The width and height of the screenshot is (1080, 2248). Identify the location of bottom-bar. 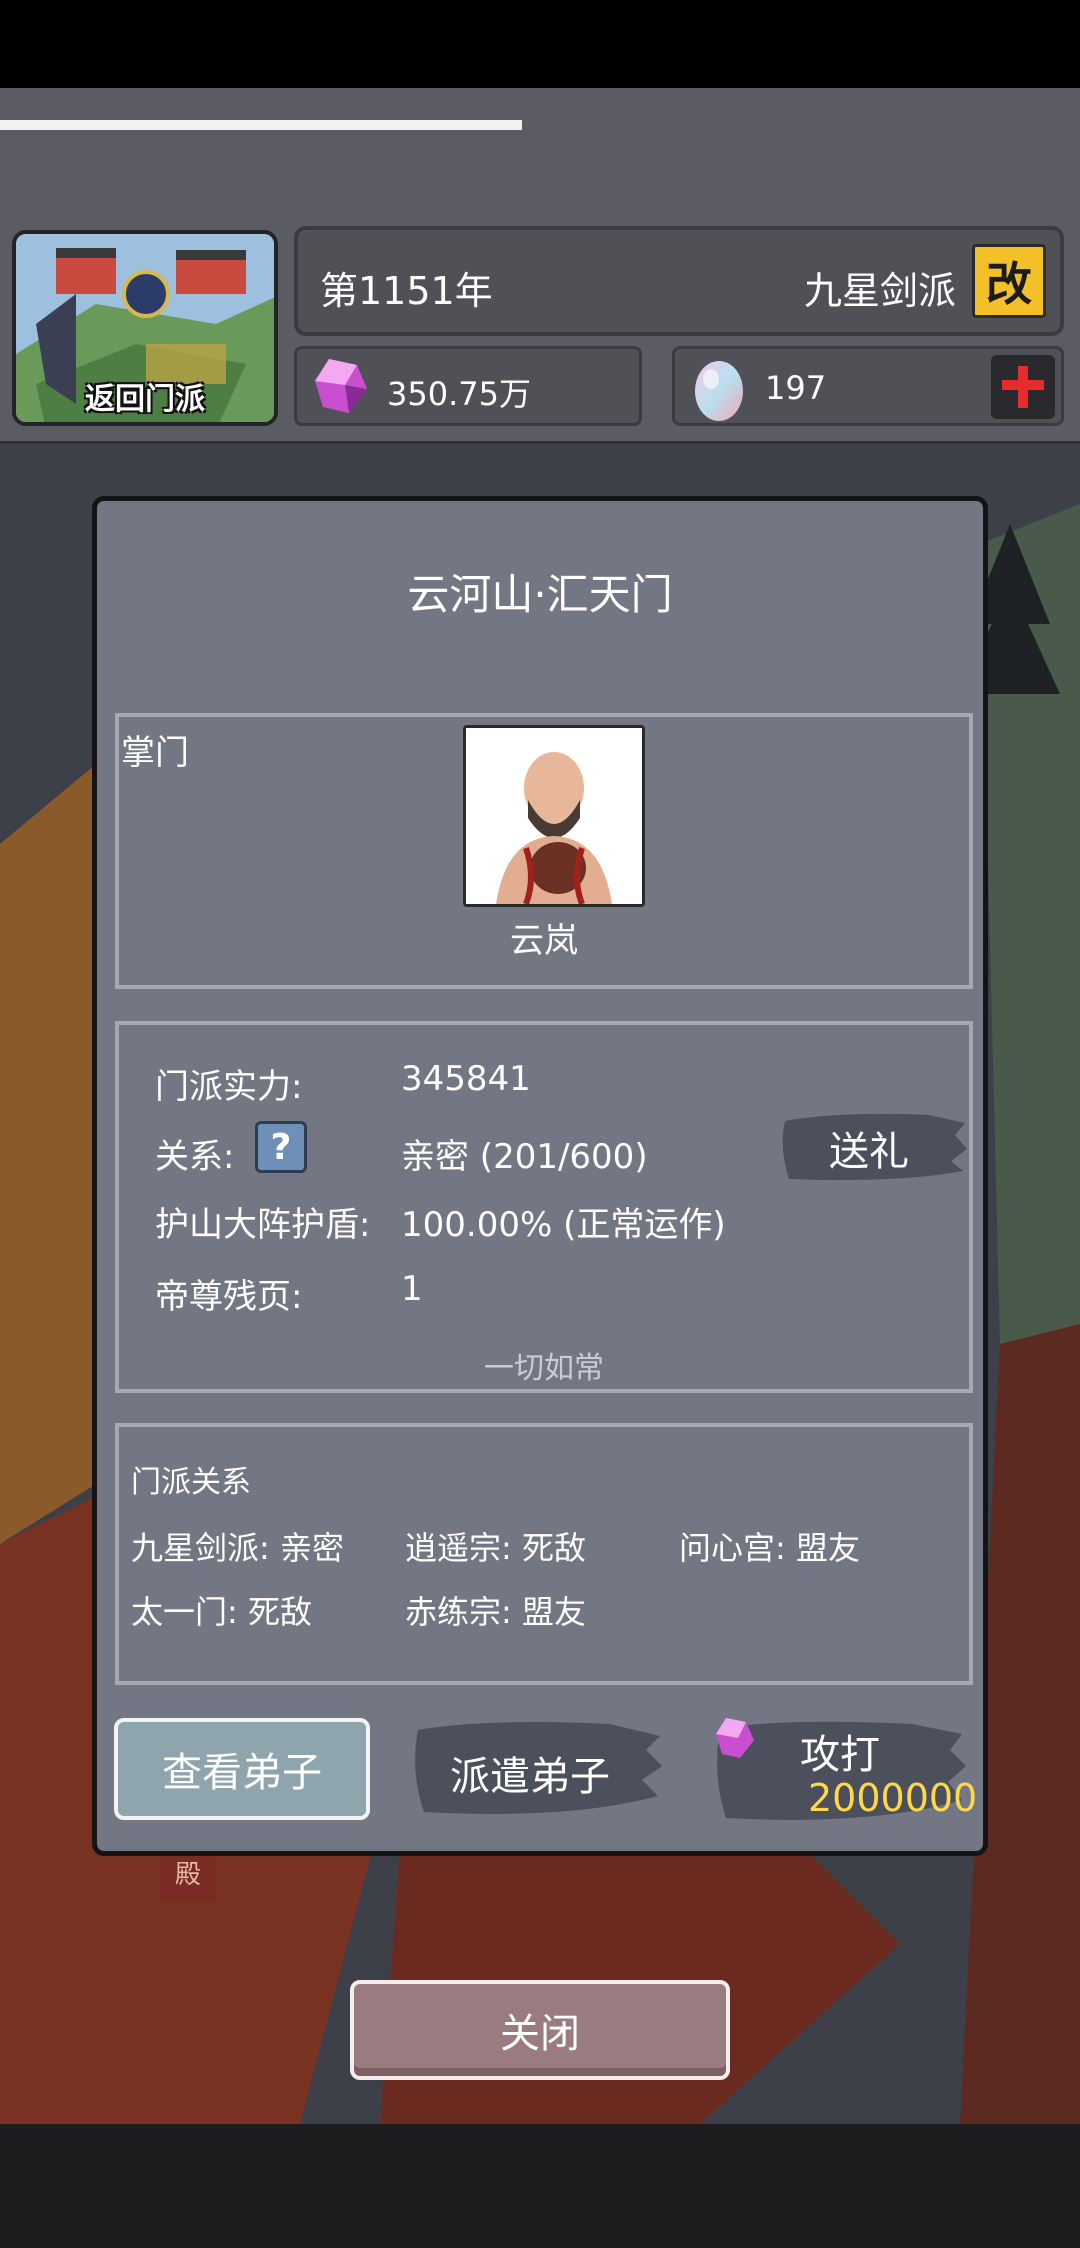
(540, 2186).